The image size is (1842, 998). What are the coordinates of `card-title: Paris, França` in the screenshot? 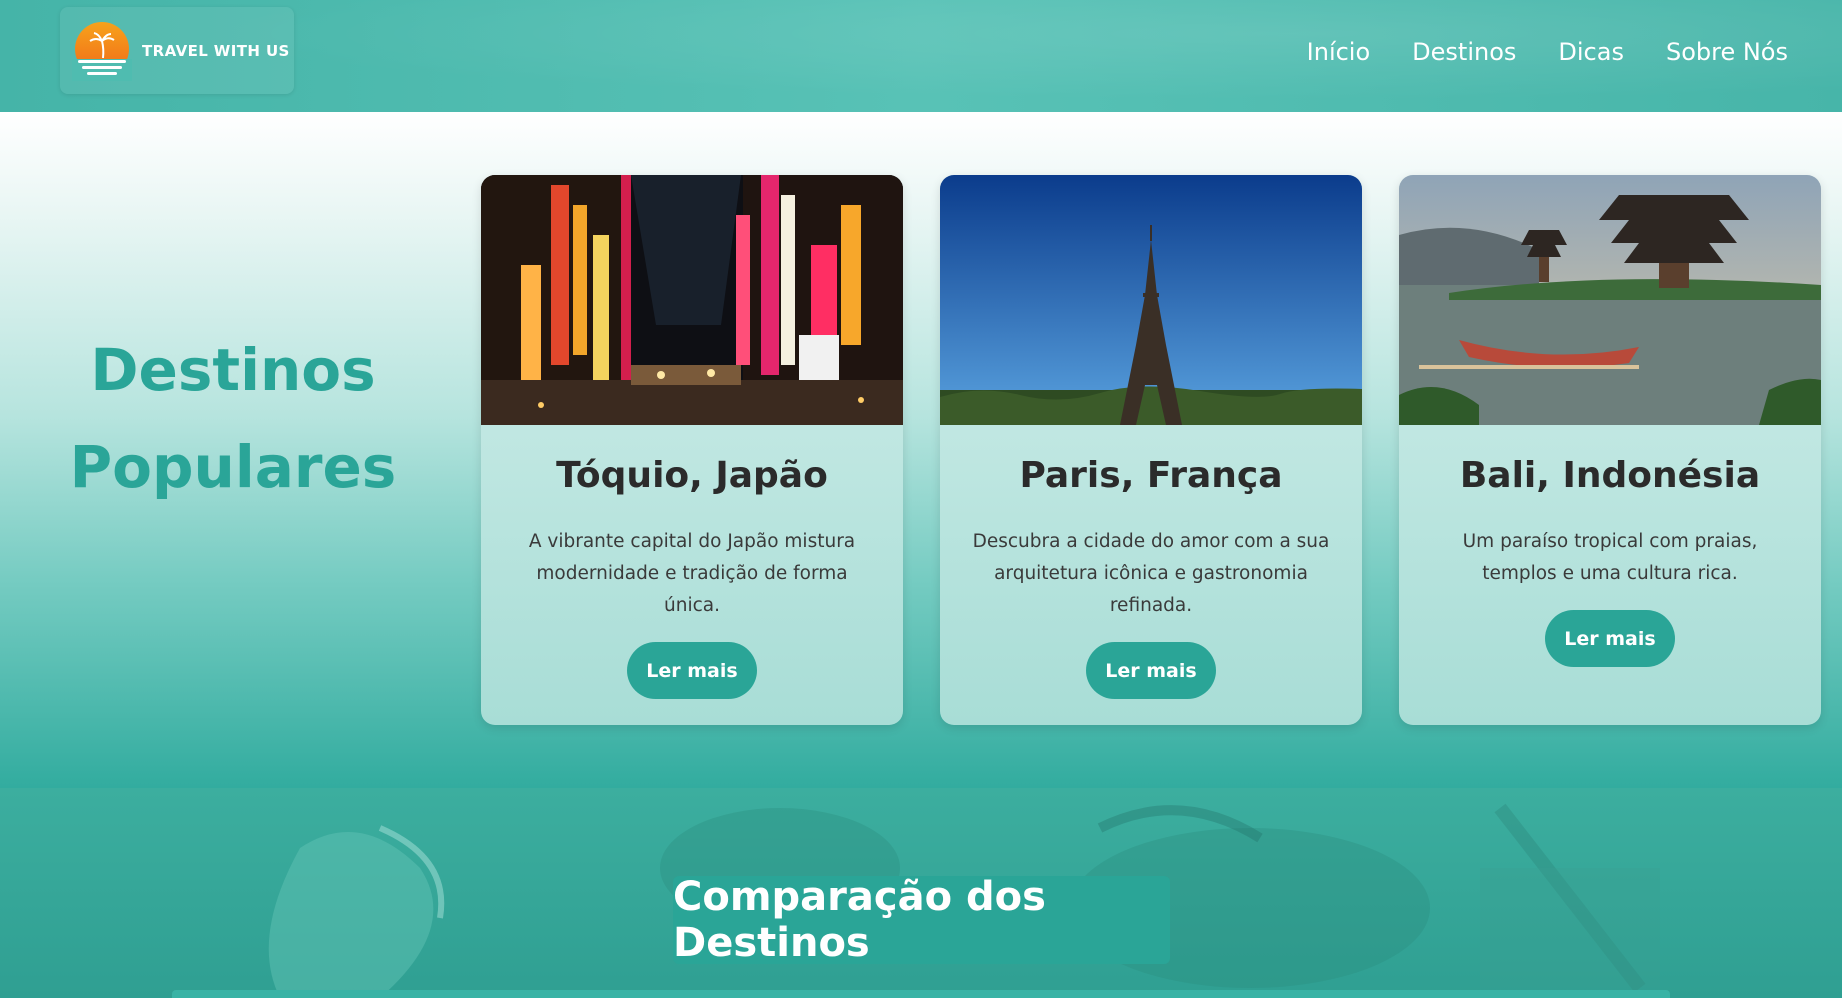 It's located at (1151, 475).